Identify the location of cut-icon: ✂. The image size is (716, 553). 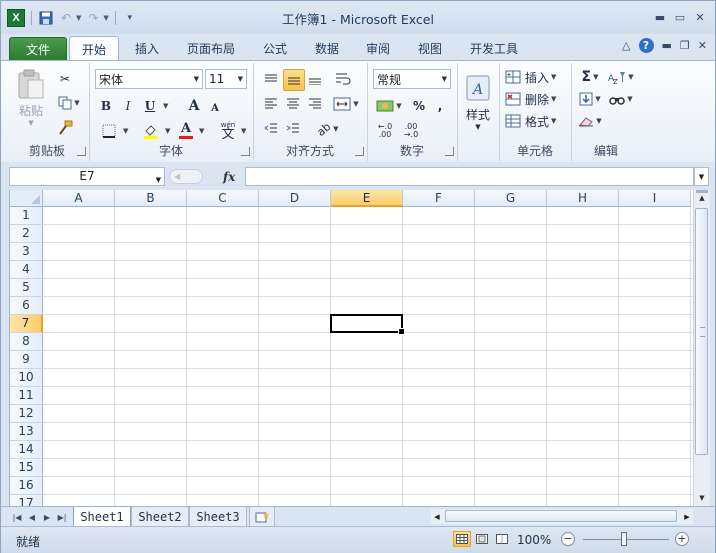
(65, 79).